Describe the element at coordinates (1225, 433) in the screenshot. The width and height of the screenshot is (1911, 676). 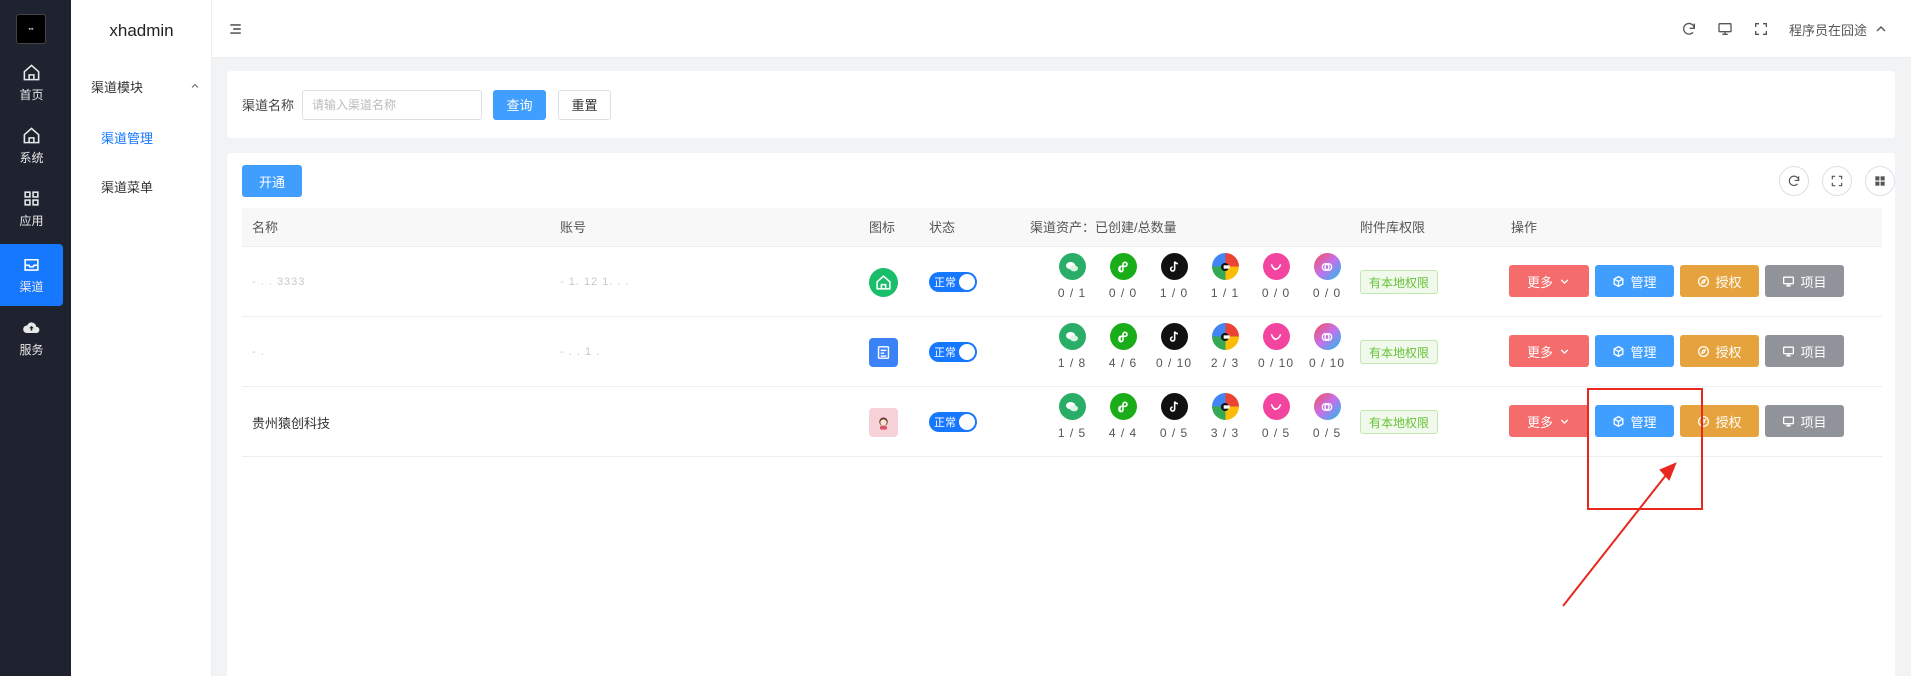
I see `asset-count: 3 / 3` at that location.